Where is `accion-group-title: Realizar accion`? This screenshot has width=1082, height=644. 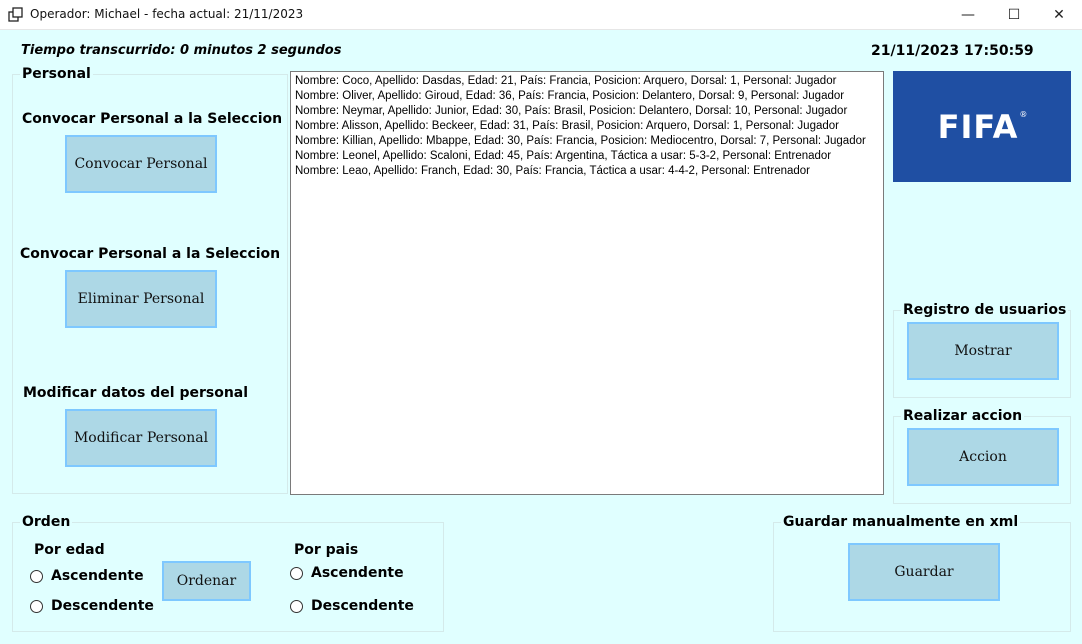 accion-group-title: Realizar accion is located at coordinates (963, 416).